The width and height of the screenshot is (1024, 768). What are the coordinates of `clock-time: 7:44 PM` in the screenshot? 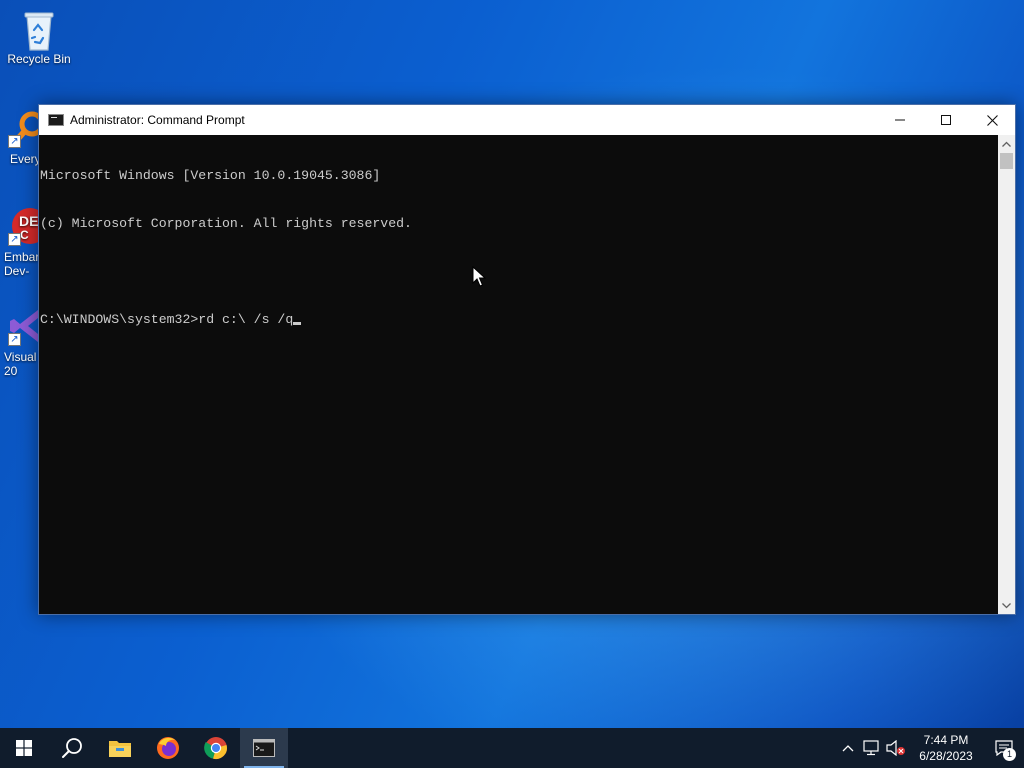 It's located at (946, 740).